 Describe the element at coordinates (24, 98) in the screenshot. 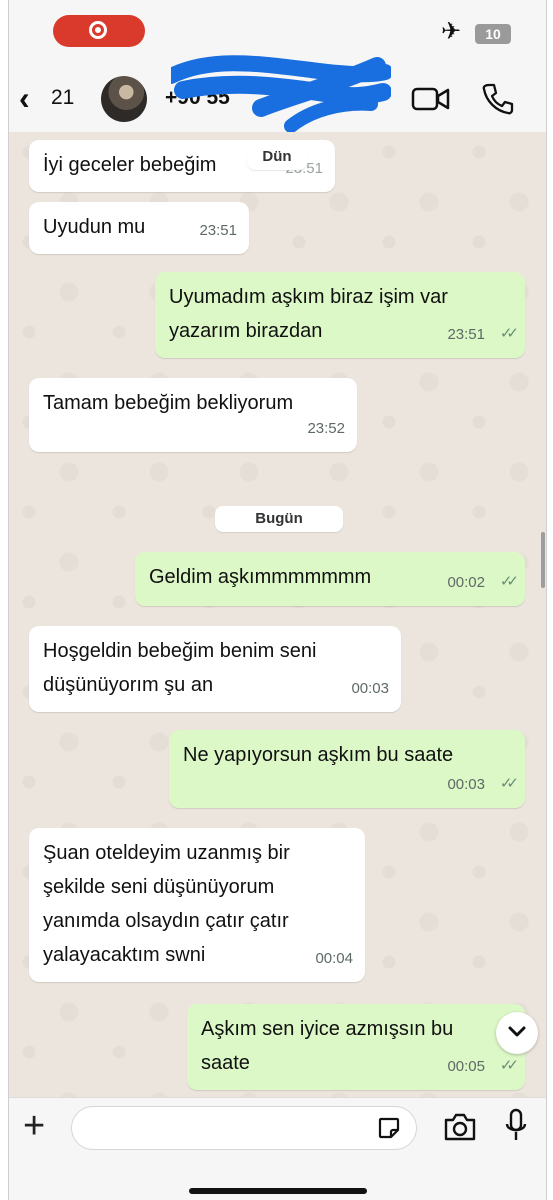

I see `chevron-left-icon: ‹` at that location.